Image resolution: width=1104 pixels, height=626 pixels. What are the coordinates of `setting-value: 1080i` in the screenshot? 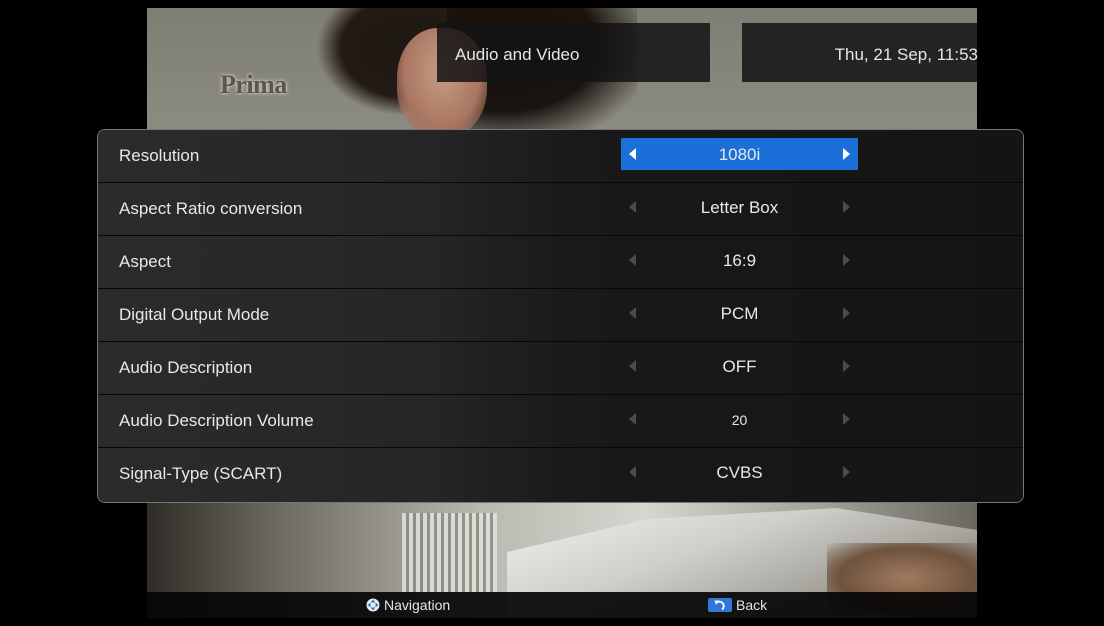 It's located at (739, 154).